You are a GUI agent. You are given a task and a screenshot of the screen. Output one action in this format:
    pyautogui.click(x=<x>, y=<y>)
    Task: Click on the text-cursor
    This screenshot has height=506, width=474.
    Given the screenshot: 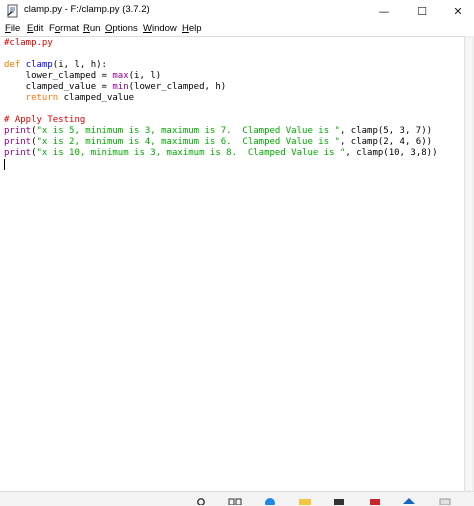 What is the action you would take?
    pyautogui.click(x=4, y=164)
    